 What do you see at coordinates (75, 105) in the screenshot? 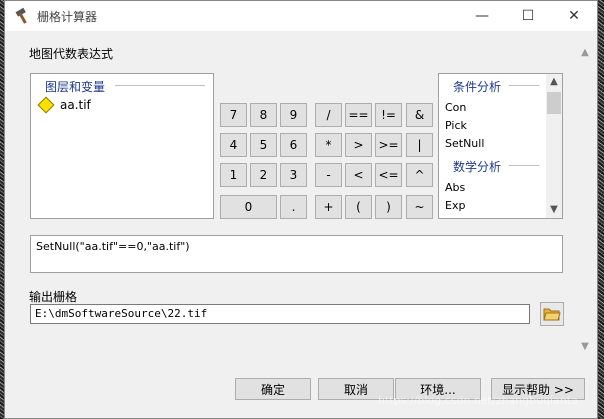
I see `layer-item-label: aa.tif` at bounding box center [75, 105].